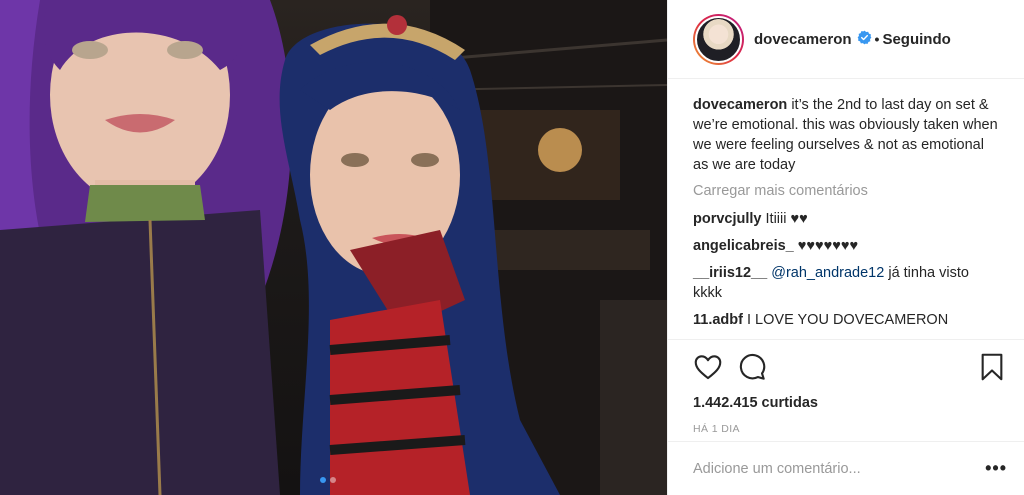  I want to click on comment-username: porvcjully, so click(727, 219).